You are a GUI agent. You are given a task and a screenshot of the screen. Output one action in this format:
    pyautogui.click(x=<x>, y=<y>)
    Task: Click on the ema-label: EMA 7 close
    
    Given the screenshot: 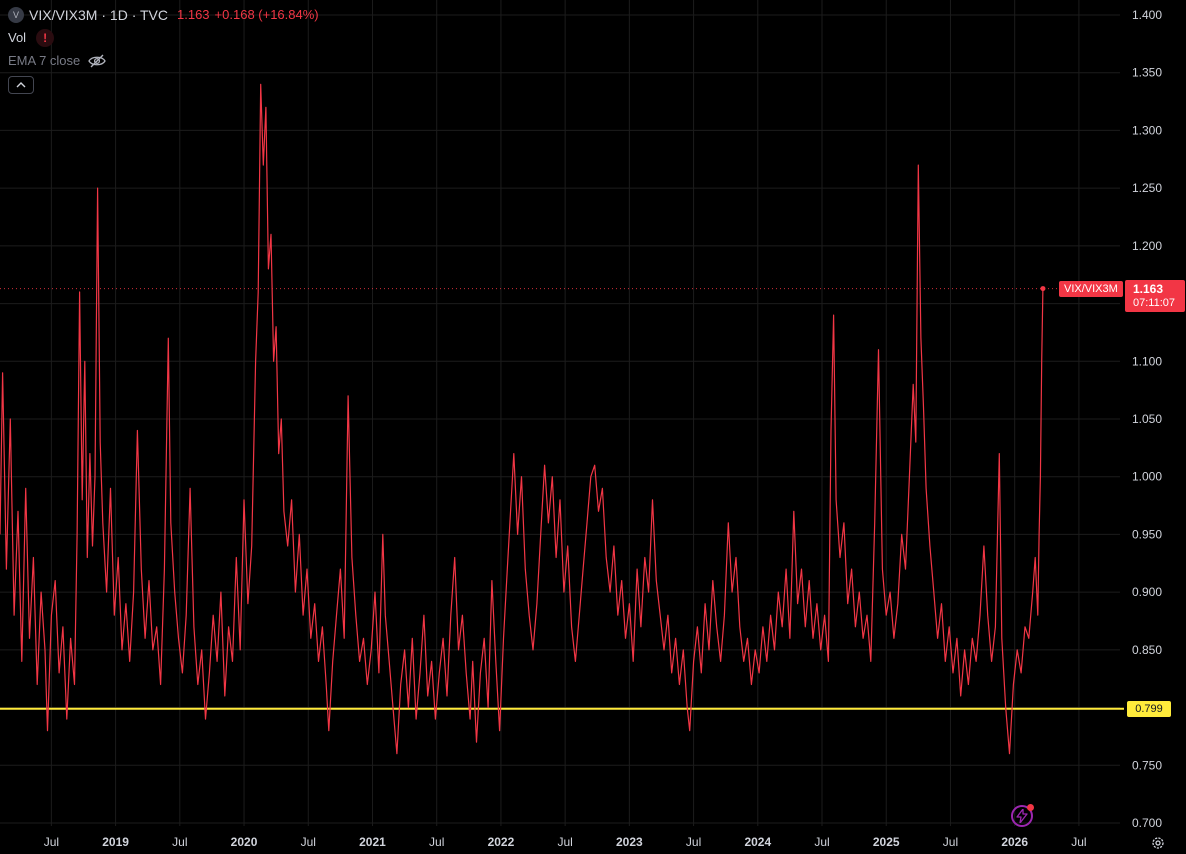 What is the action you would take?
    pyautogui.click(x=44, y=61)
    